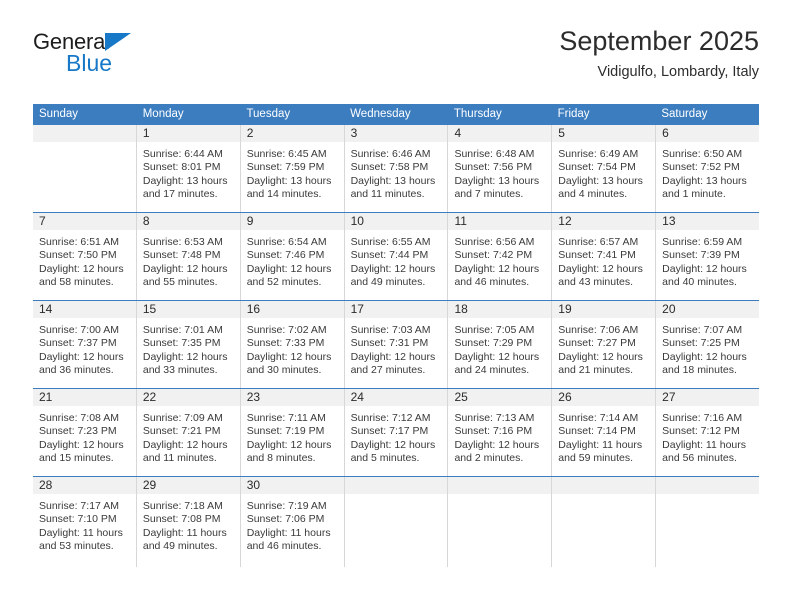  Describe the element at coordinates (493, 255) in the screenshot. I see `sunset-text: Sunset: 7:42 PM` at that location.